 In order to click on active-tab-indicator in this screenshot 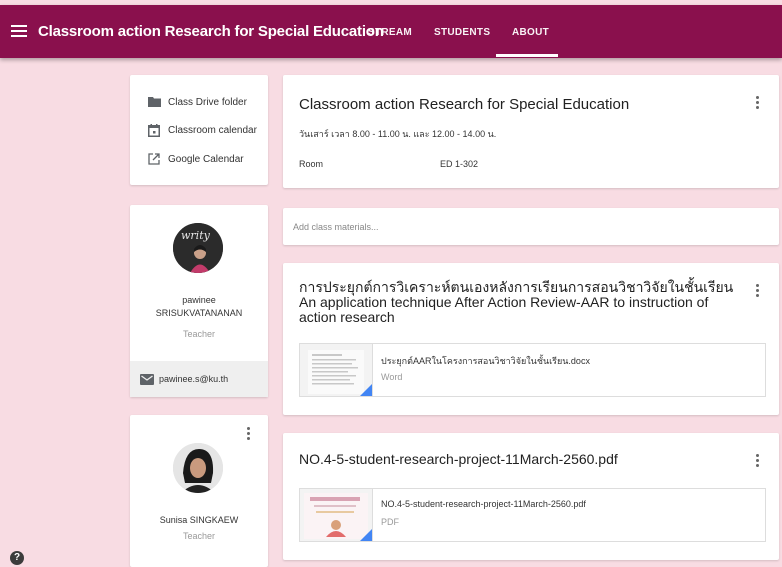, I will do `click(527, 55)`.